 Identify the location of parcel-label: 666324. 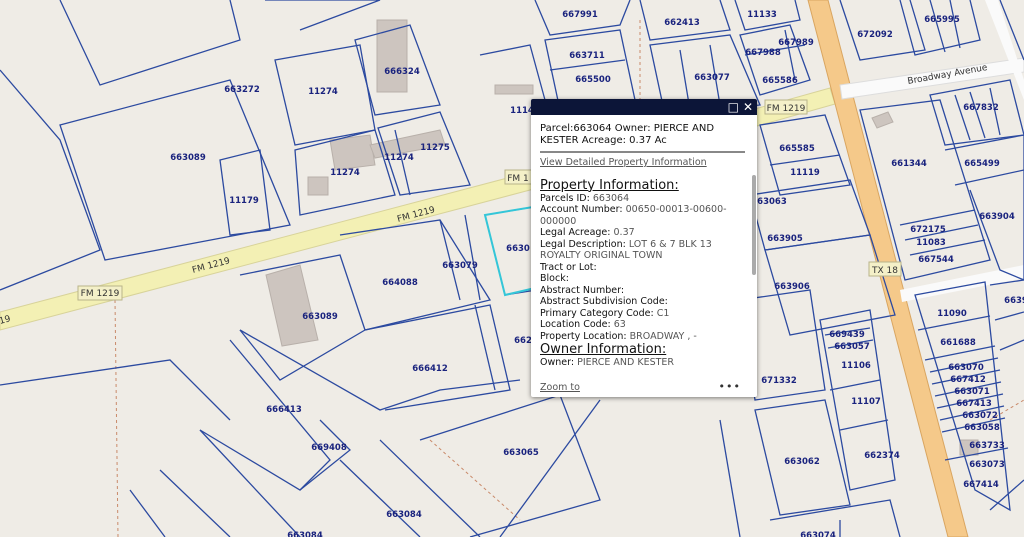
(402, 72).